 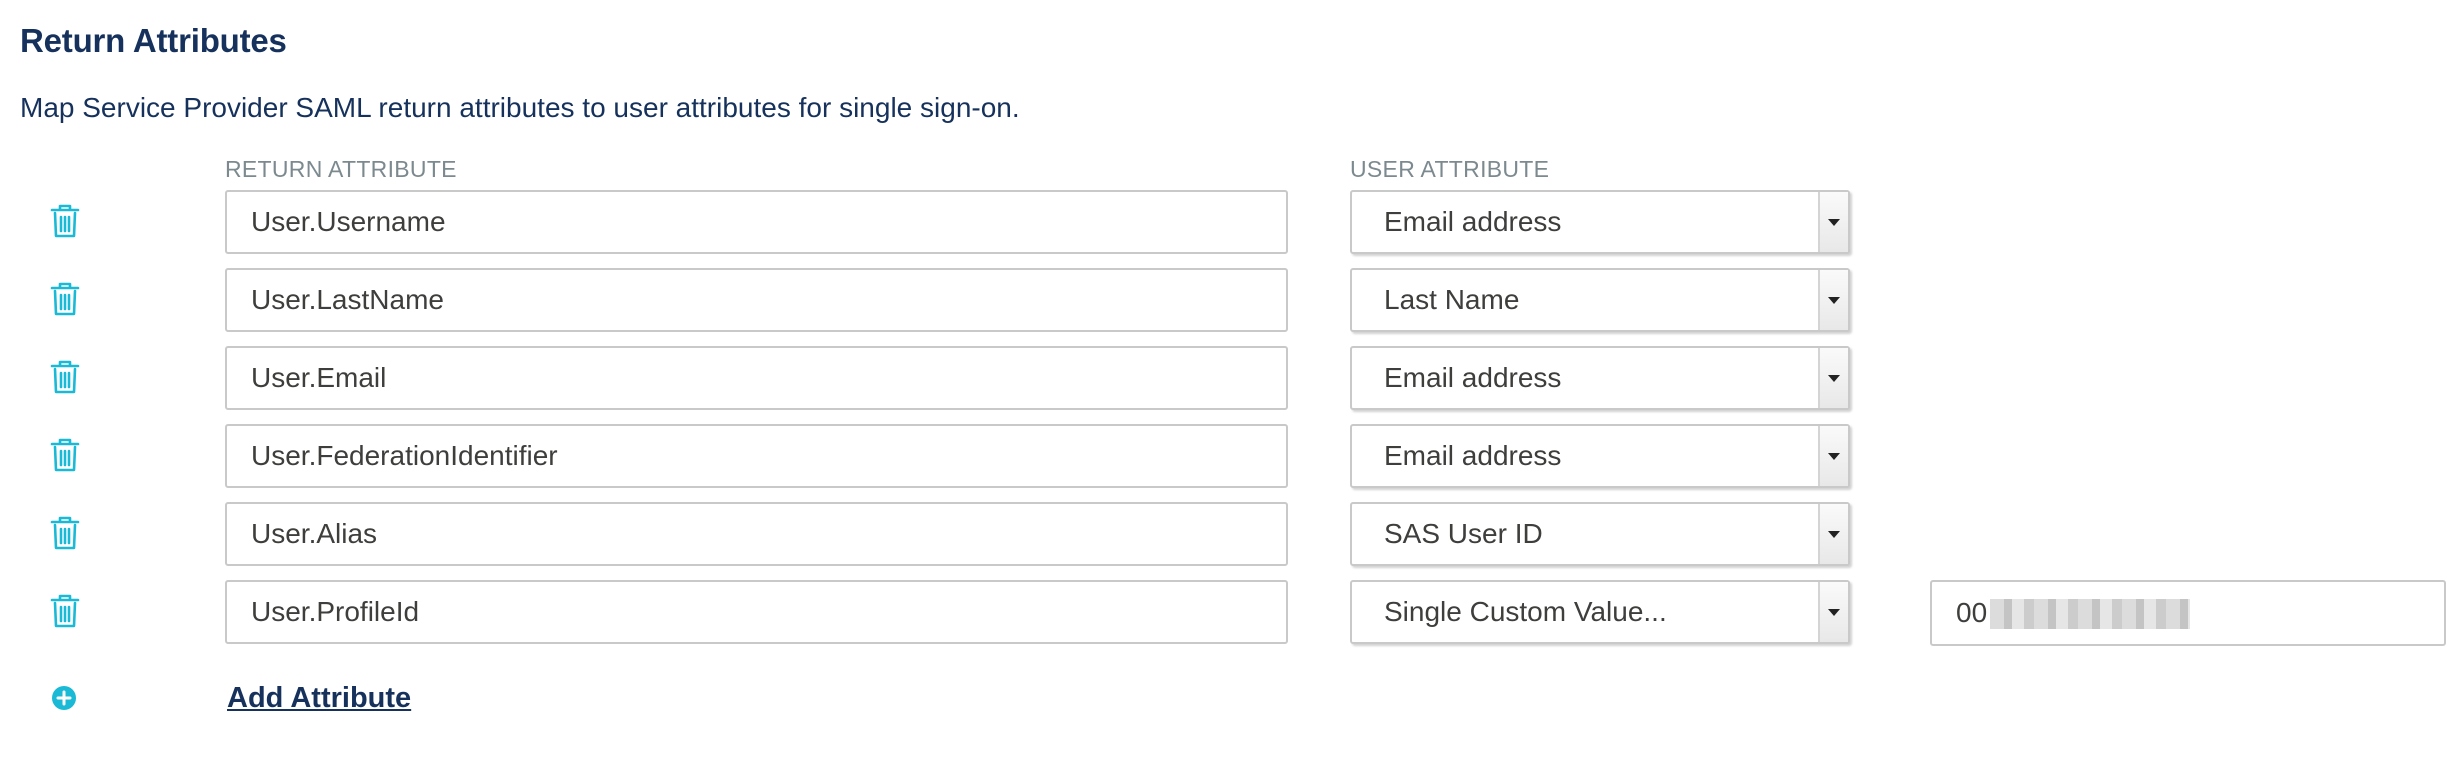 What do you see at coordinates (1972, 612) in the screenshot?
I see `custom-value-text: 00` at bounding box center [1972, 612].